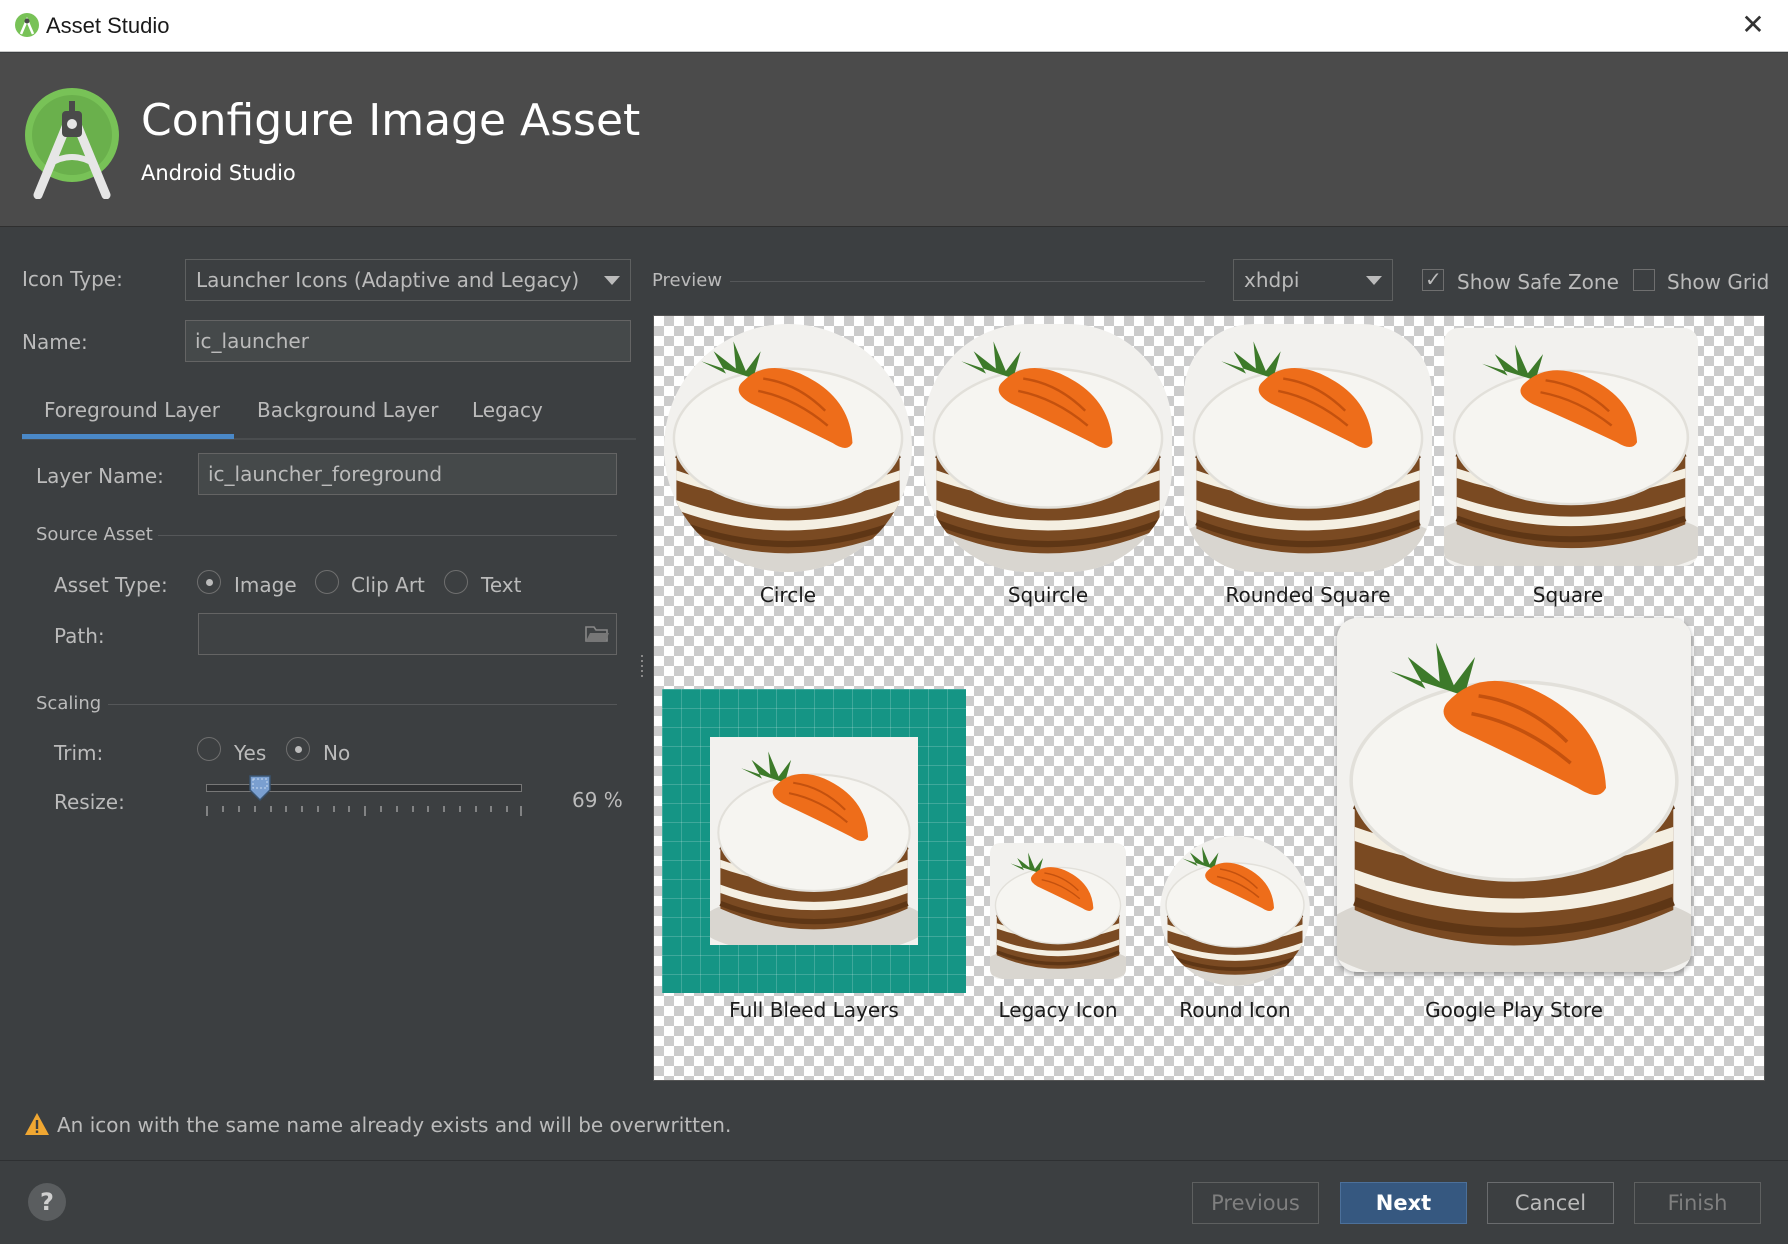 Image resolution: width=1788 pixels, height=1244 pixels. I want to click on density-dropdown: xhdpi, so click(1313, 280).